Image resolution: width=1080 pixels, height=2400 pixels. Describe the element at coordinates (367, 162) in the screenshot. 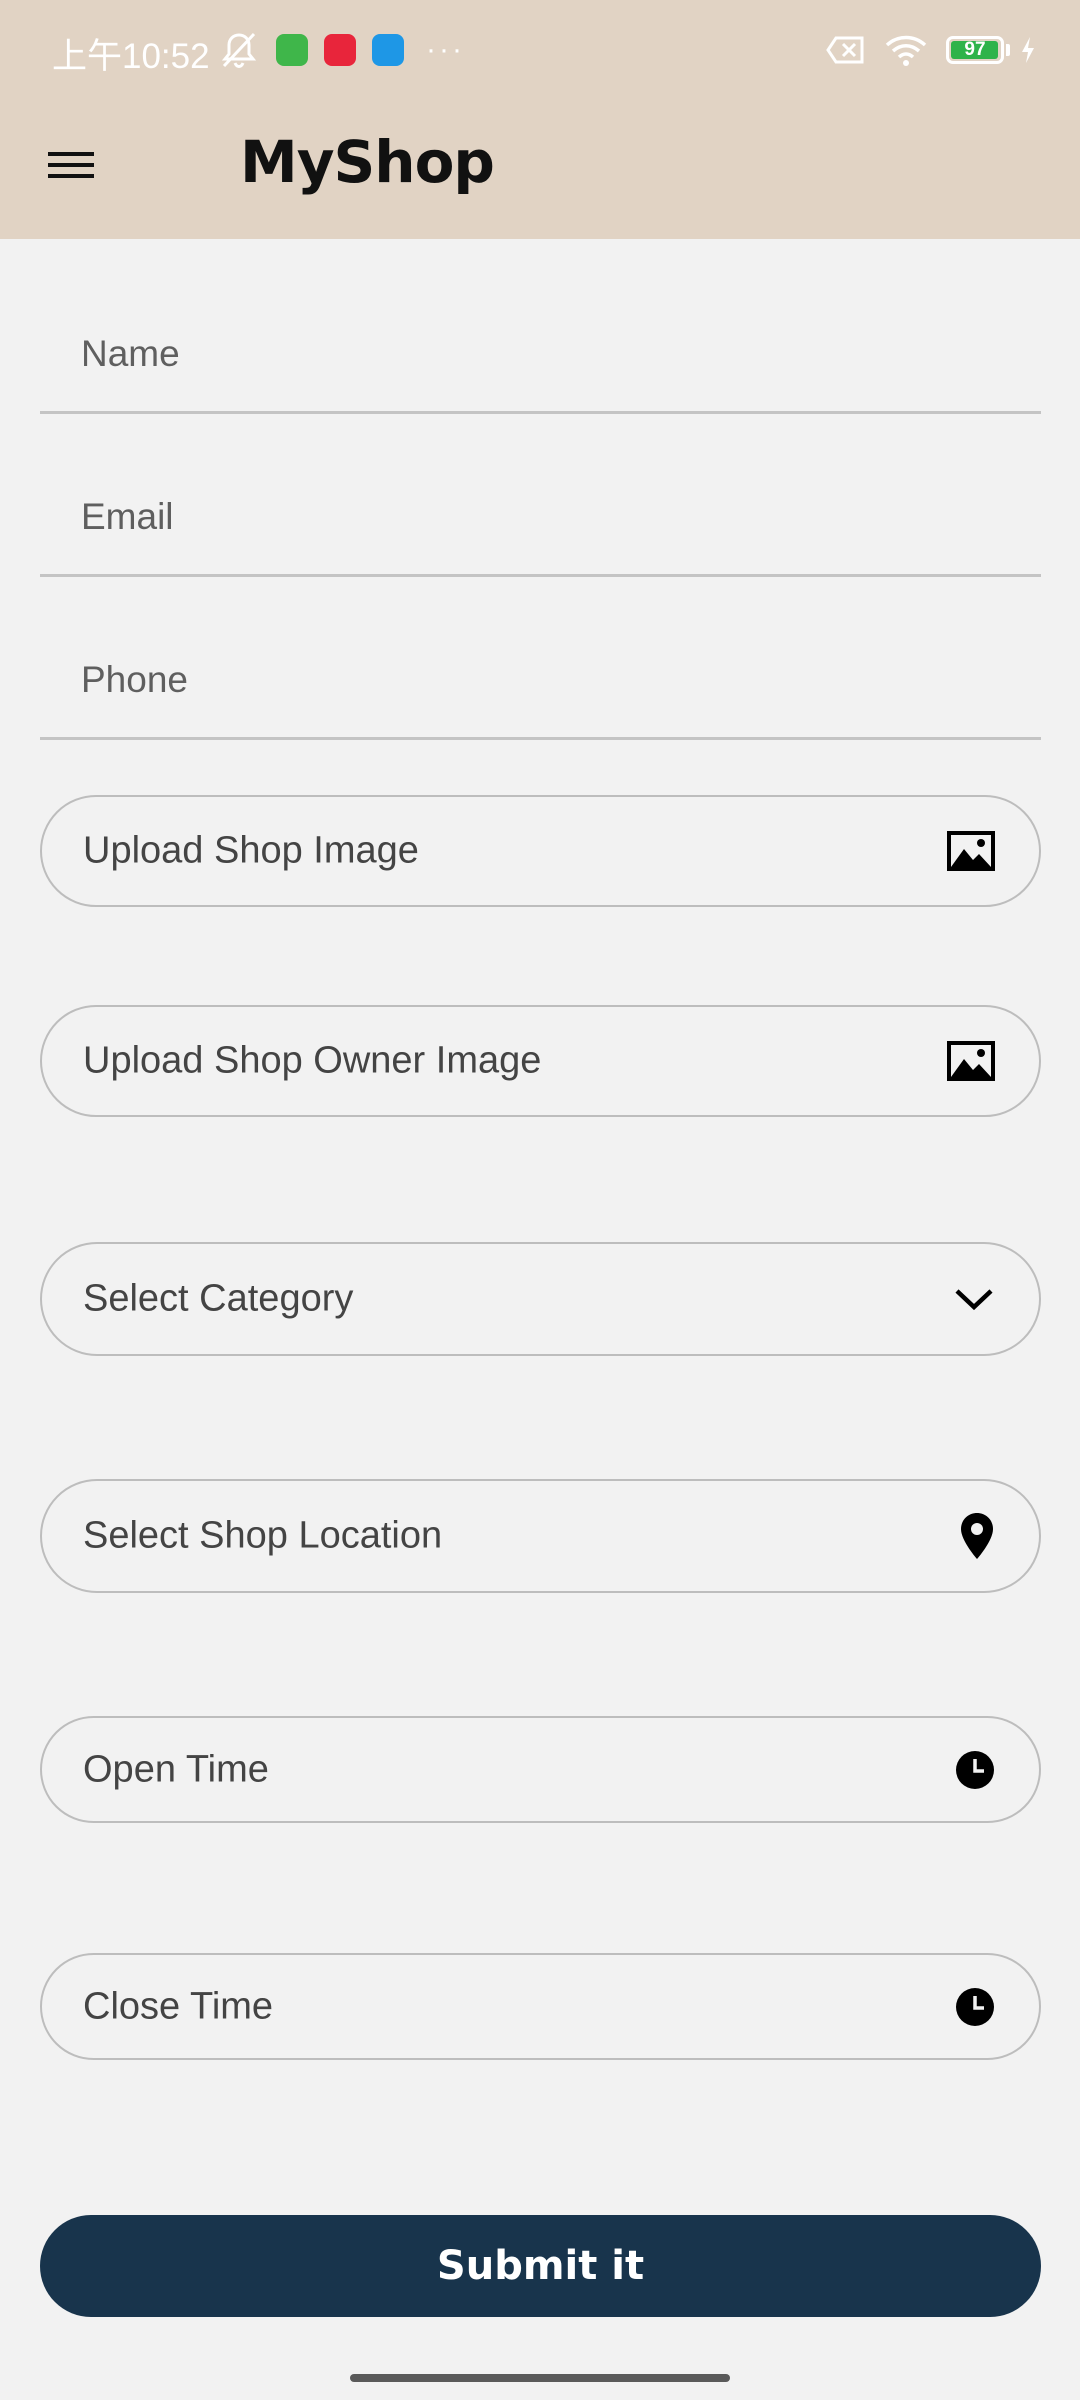

I see `app-title: MyShop` at that location.